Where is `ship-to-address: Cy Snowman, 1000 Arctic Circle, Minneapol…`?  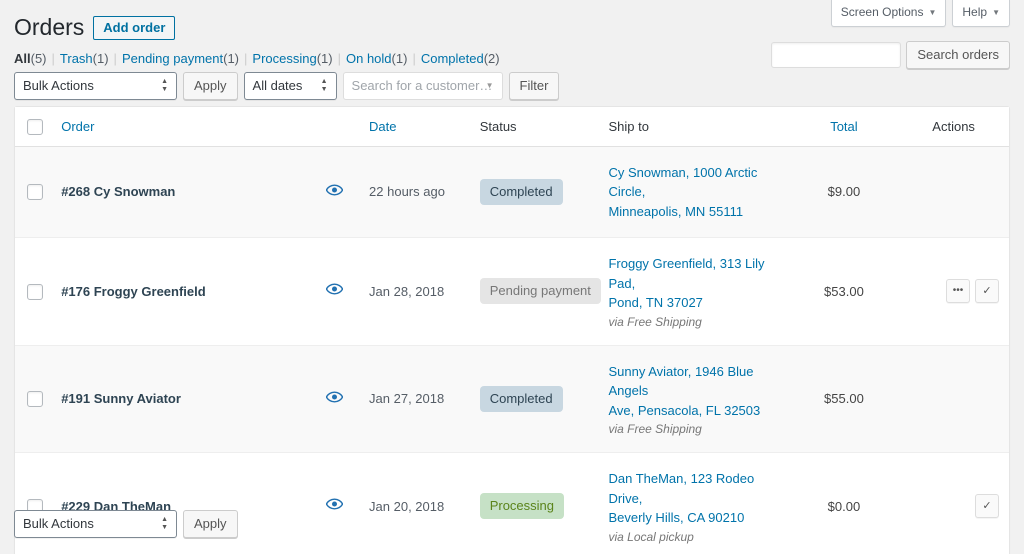 ship-to-address: Cy Snowman, 1000 Arctic Circle, Minneapol… is located at coordinates (693, 192).